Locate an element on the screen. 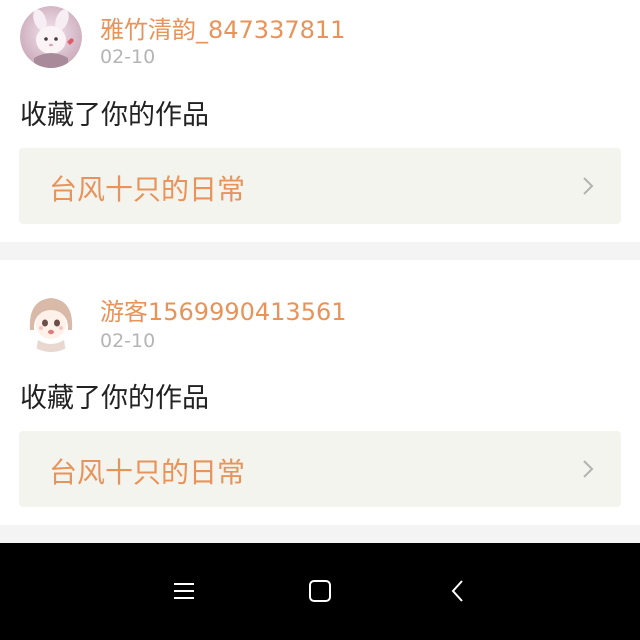 Image resolution: width=640 pixels, height=640 pixels. username: 游客1569990413561 is located at coordinates (223, 309).